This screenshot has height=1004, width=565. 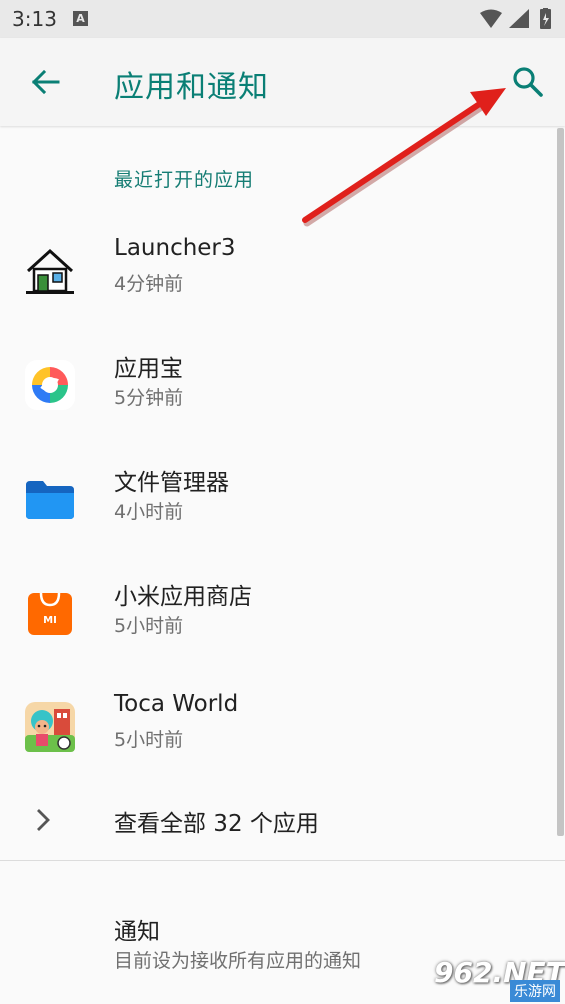 What do you see at coordinates (50, 385) in the screenshot?
I see `yingyongbao-icon` at bounding box center [50, 385].